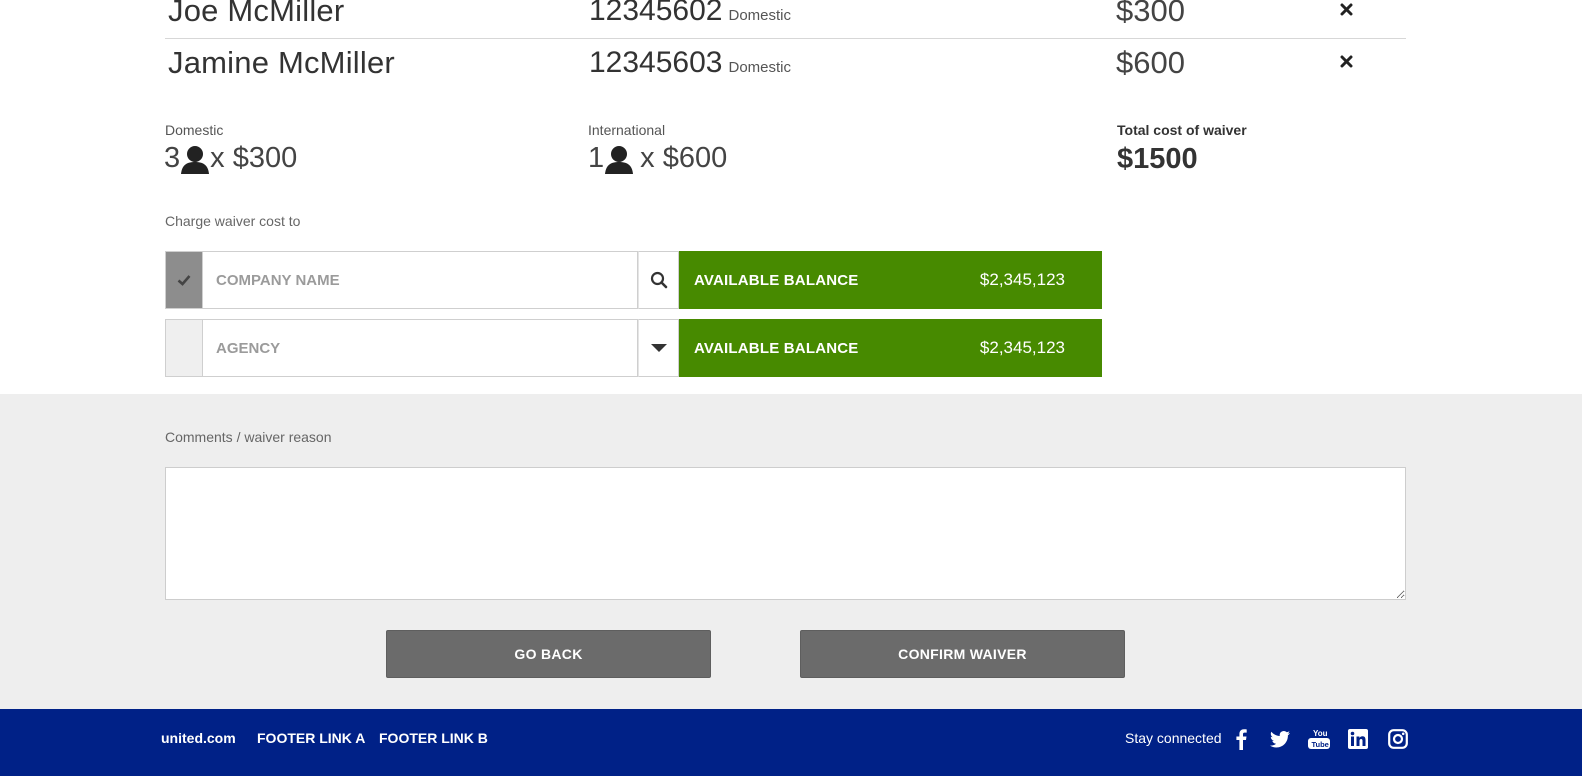  I want to click on instagram-link, so click(1398, 739).